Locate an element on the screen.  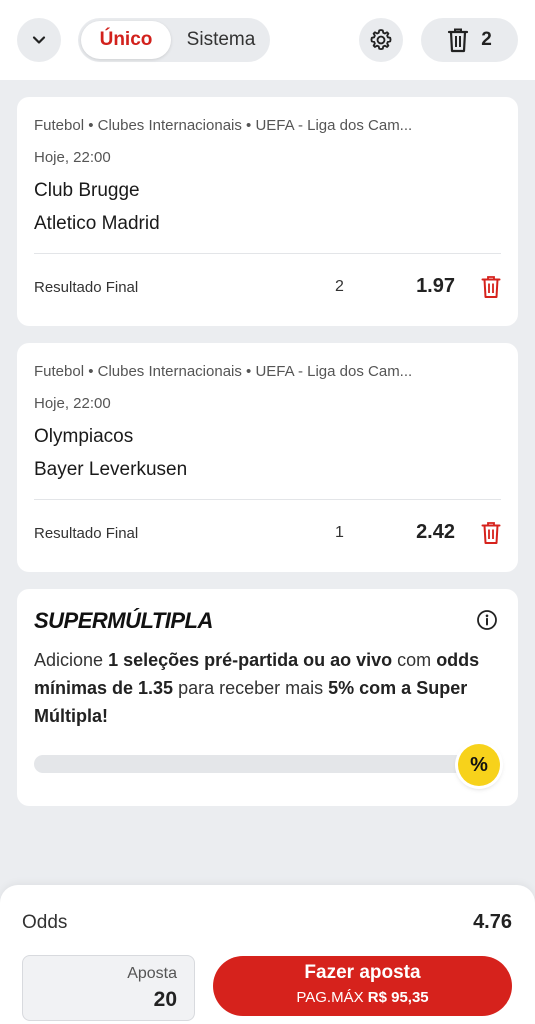
trash-icon is located at coordinates (458, 40).